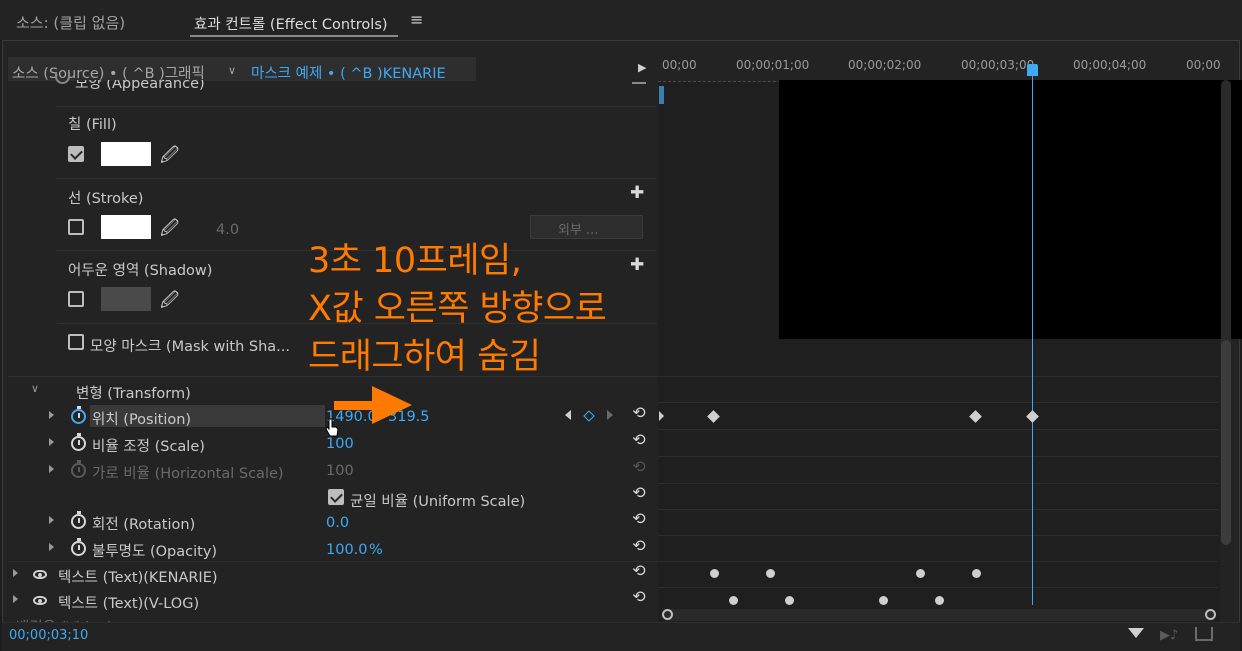 Image resolution: width=1242 pixels, height=651 pixels. Describe the element at coordinates (142, 420) in the screenshot. I see `position-label: 위치 (Position)` at that location.